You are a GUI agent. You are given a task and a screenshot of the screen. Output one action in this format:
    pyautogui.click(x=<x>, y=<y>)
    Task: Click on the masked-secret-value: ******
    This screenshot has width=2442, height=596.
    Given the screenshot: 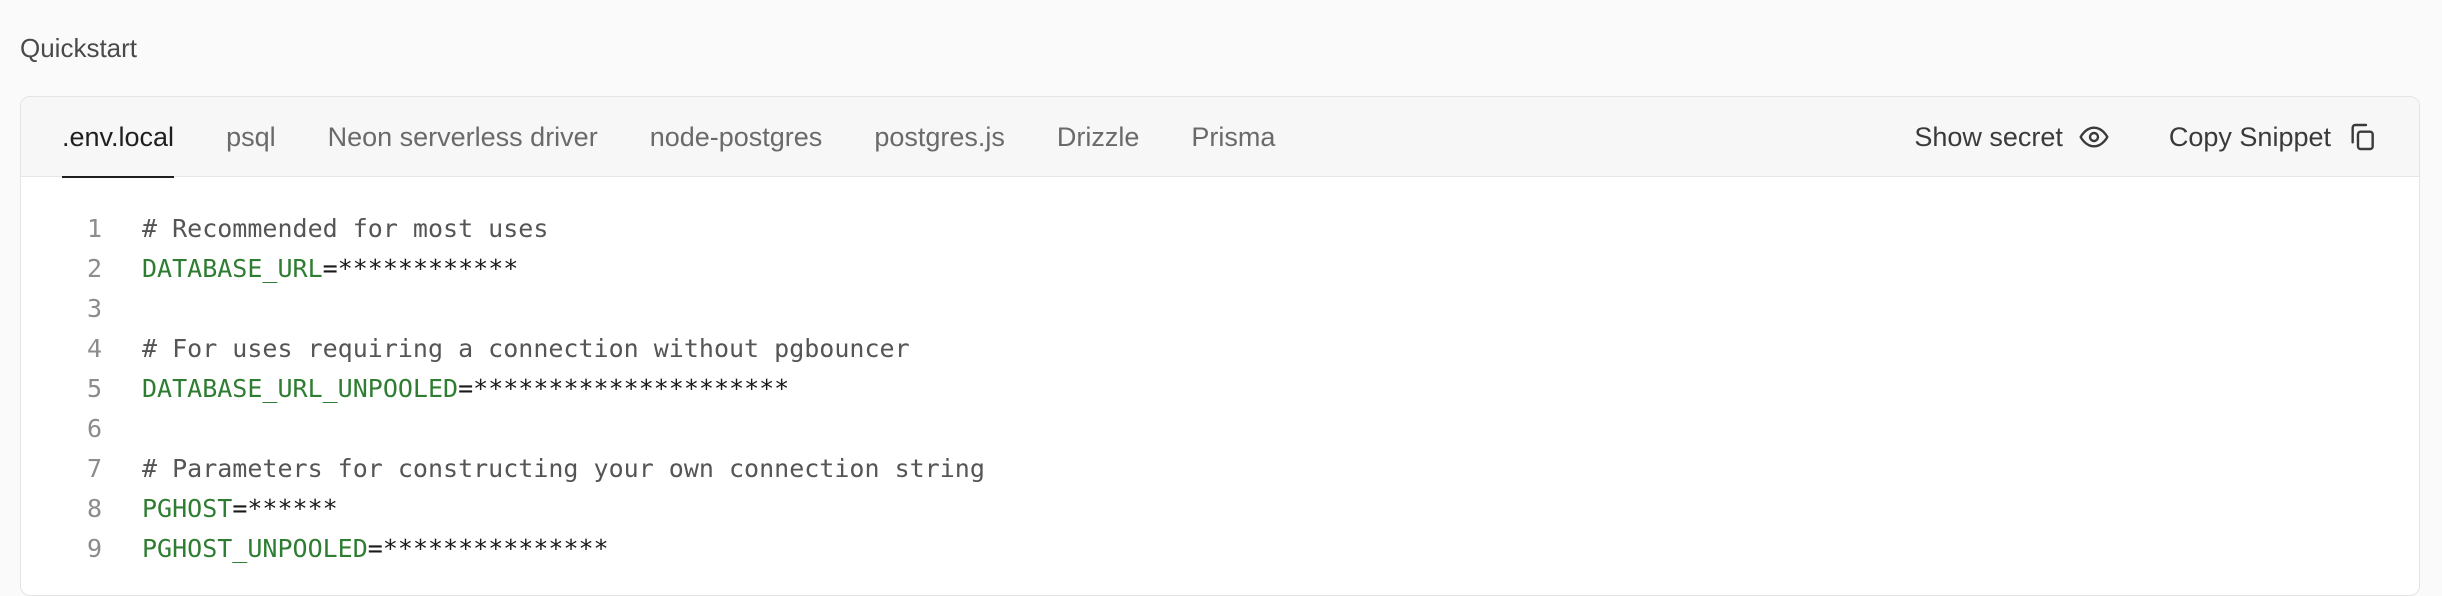 What is the action you would take?
    pyautogui.click(x=292, y=508)
    